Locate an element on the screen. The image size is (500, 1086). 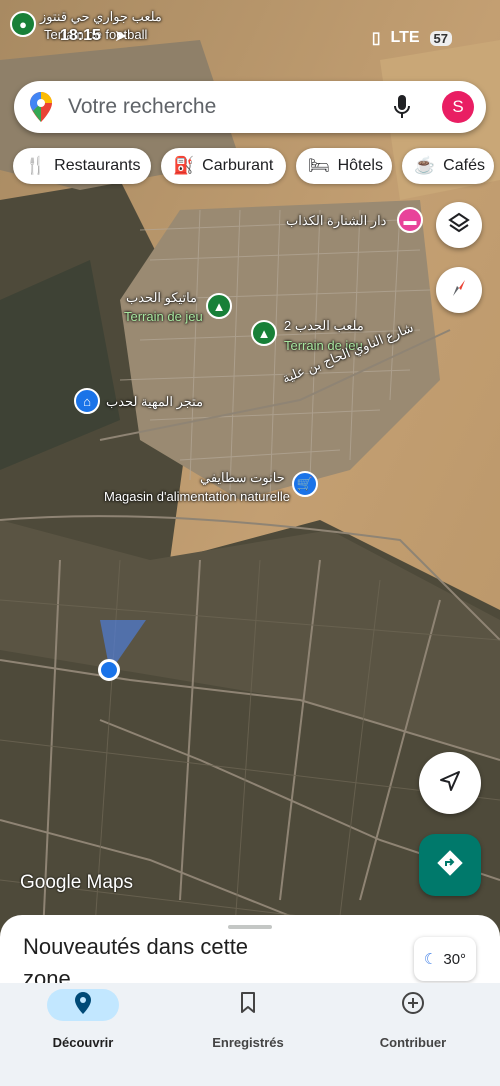
partly-cloudy-icon: ☾ is located at coordinates (430, 959).